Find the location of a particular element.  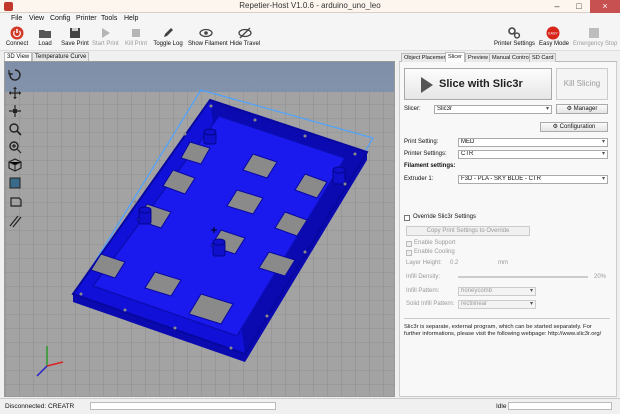

printer-setting-select: CTR ▾ is located at coordinates (533, 154).